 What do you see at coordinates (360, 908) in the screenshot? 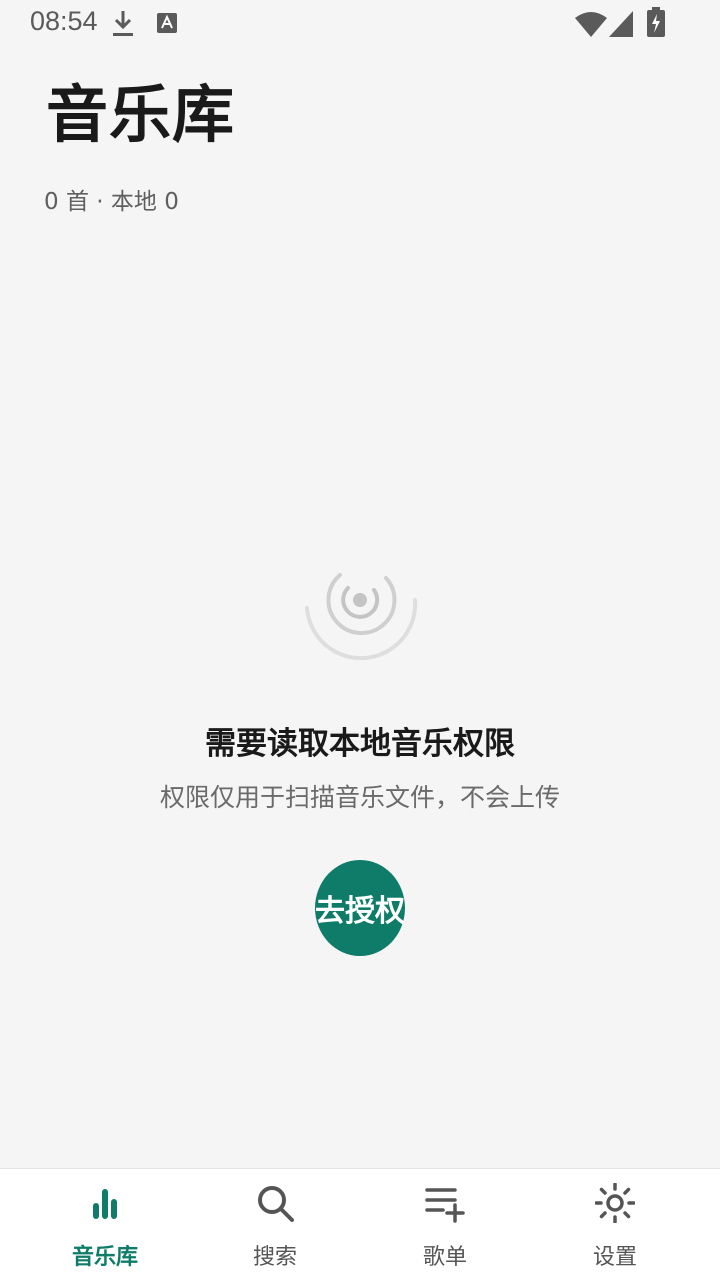
I see `authorize-button: 去授权` at bounding box center [360, 908].